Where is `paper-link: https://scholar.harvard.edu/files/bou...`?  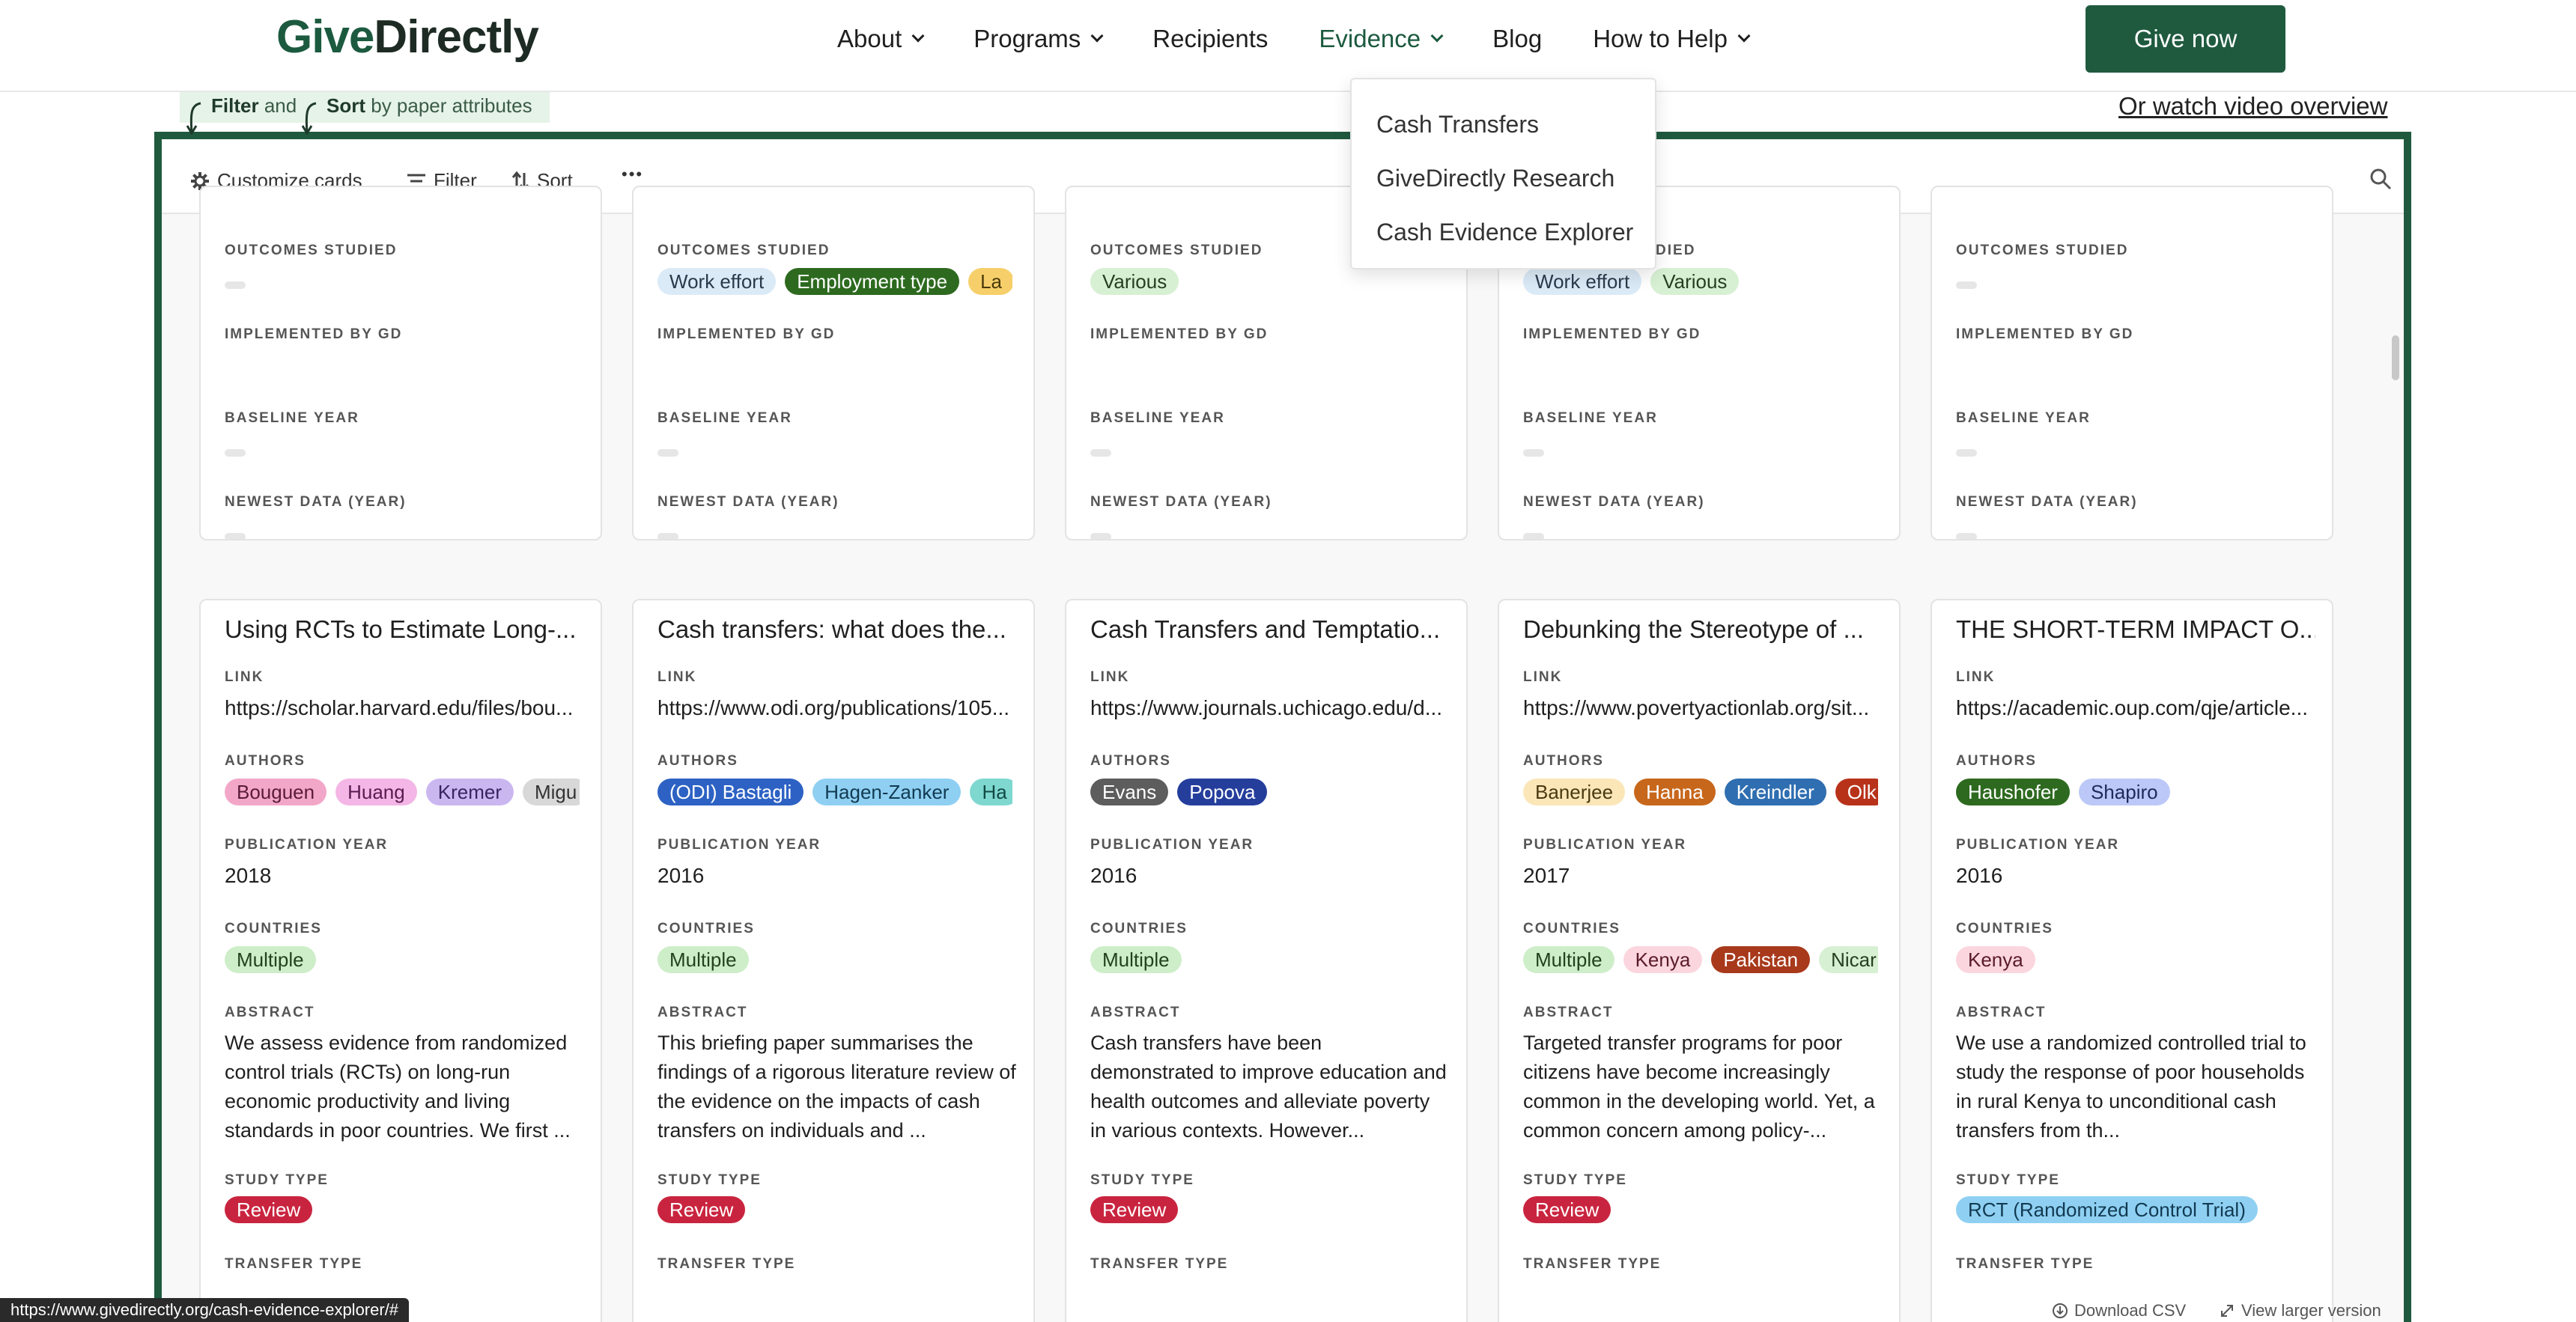
paper-link: https://scholar.harvard.edu/files/bou... is located at coordinates (399, 708).